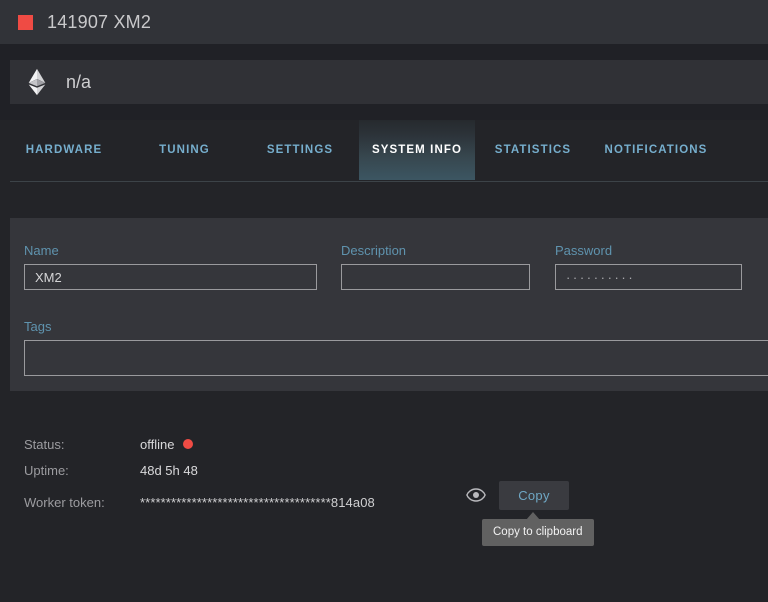  I want to click on password-label: Password, so click(584, 250).